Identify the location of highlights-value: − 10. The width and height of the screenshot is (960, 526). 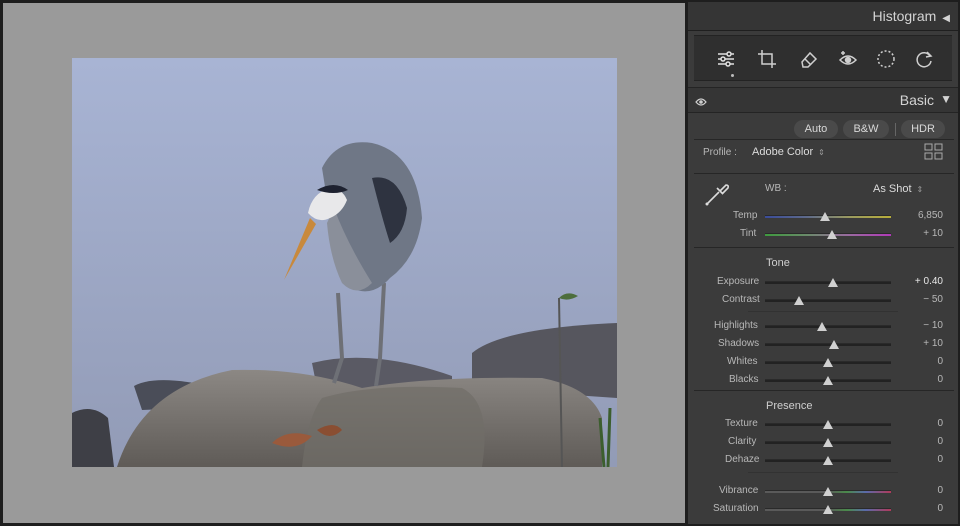
(933, 325).